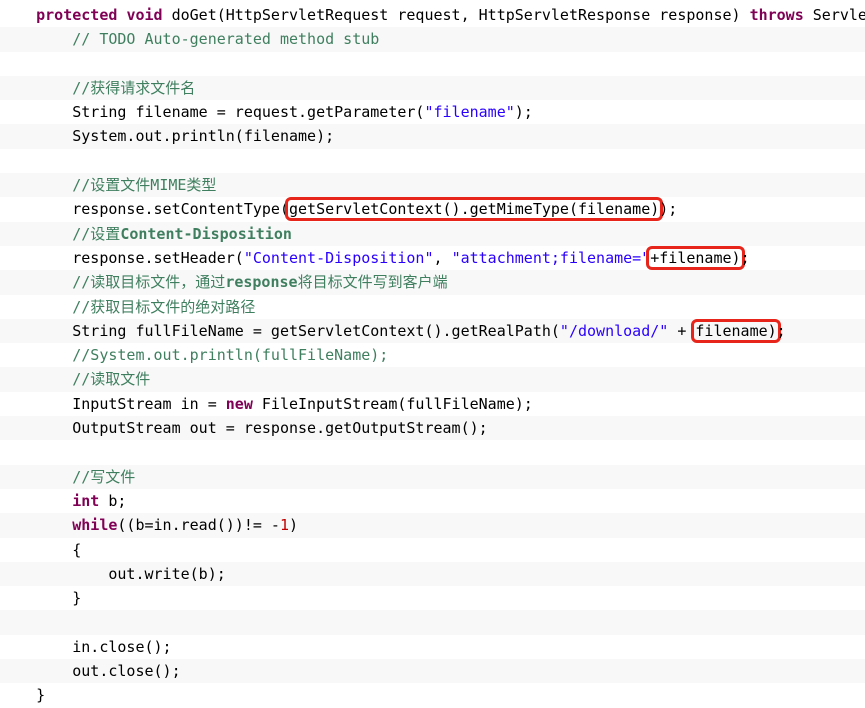  Describe the element at coordinates (203, 136) in the screenshot. I see `code-text: System.out.println(filename);` at that location.